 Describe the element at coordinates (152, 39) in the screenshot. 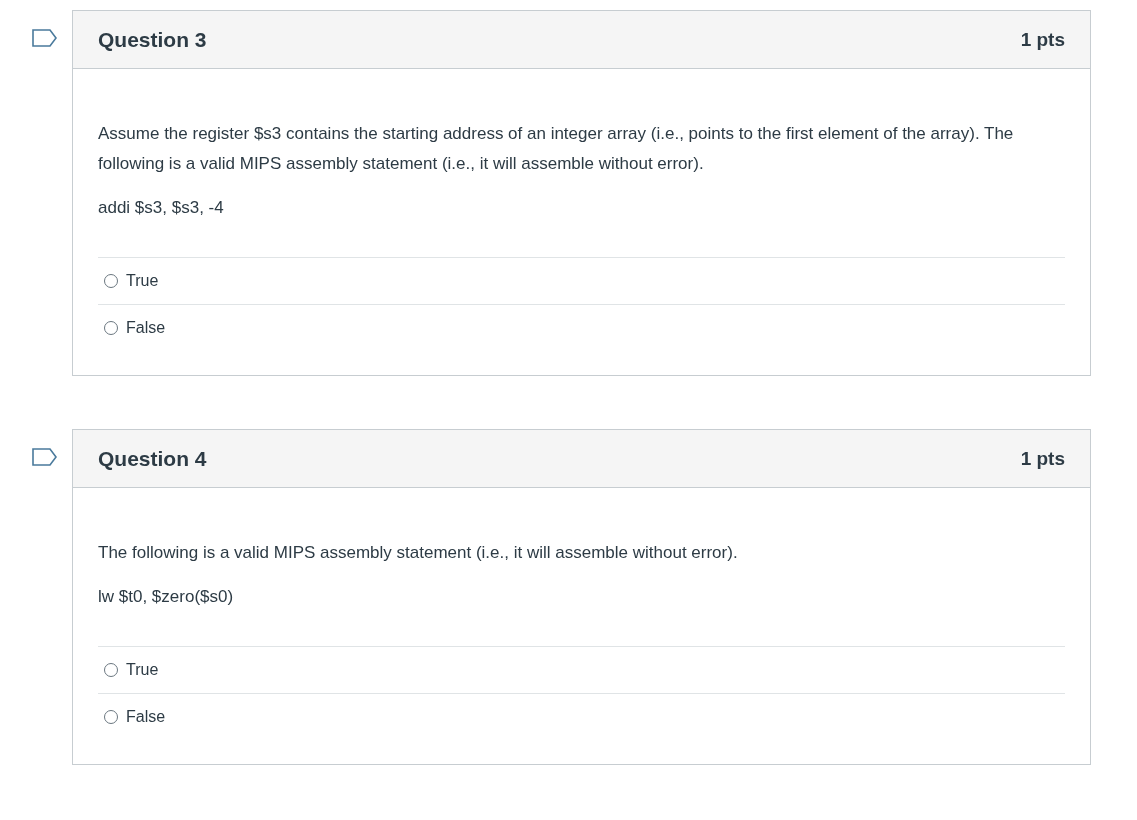

I see `question-title: Question 3` at that location.